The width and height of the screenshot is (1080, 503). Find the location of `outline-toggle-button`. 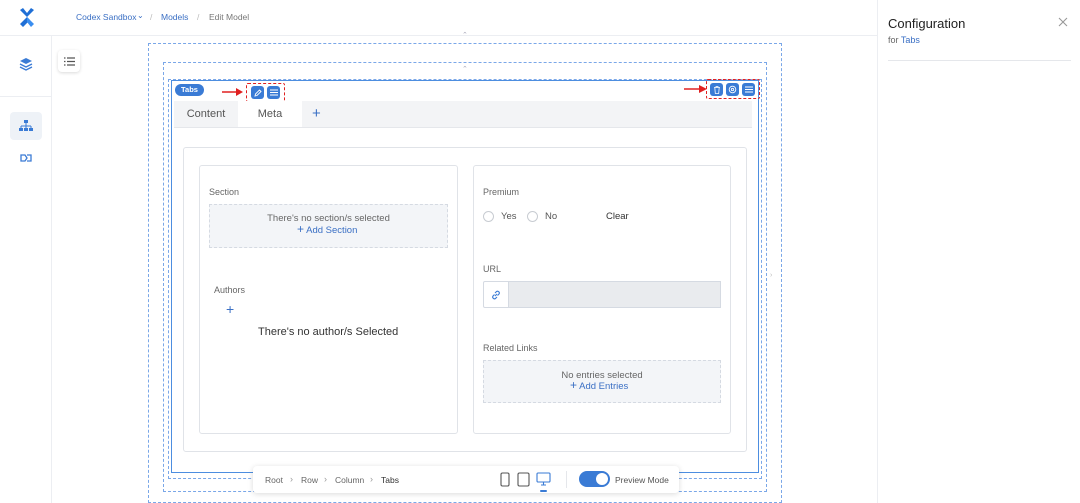

outline-toggle-button is located at coordinates (69, 61).